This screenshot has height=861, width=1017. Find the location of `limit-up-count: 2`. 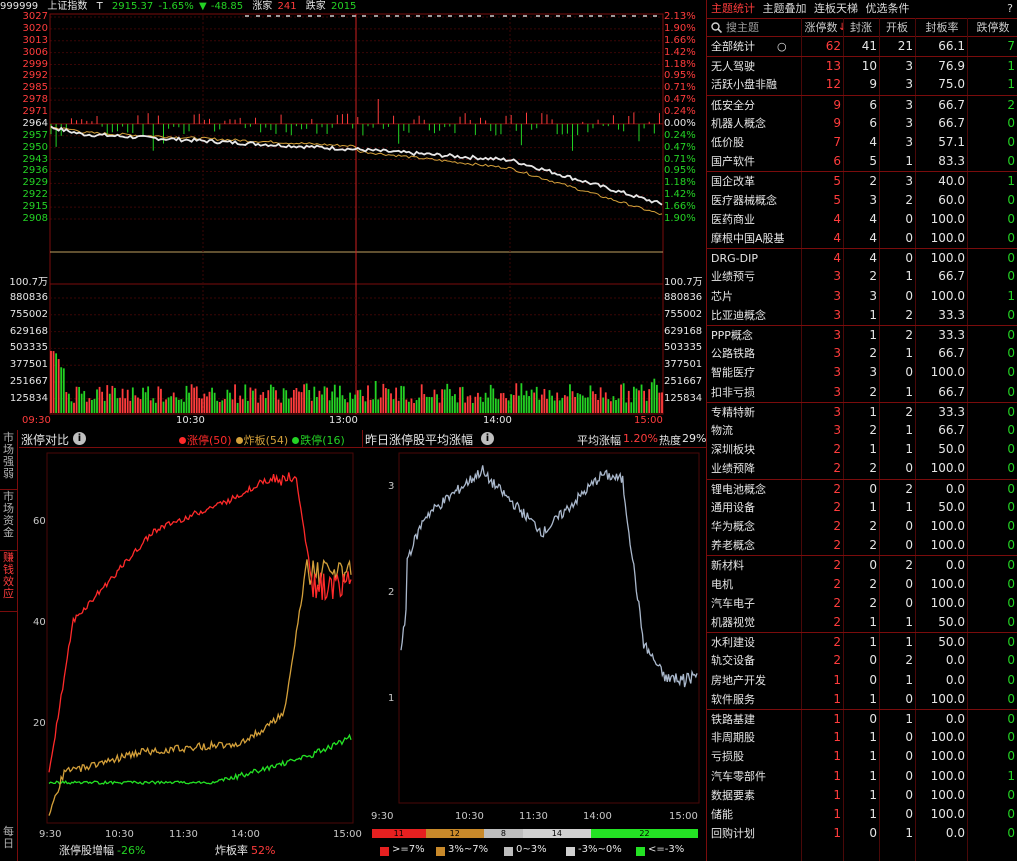

limit-up-count: 2 is located at coordinates (837, 583).